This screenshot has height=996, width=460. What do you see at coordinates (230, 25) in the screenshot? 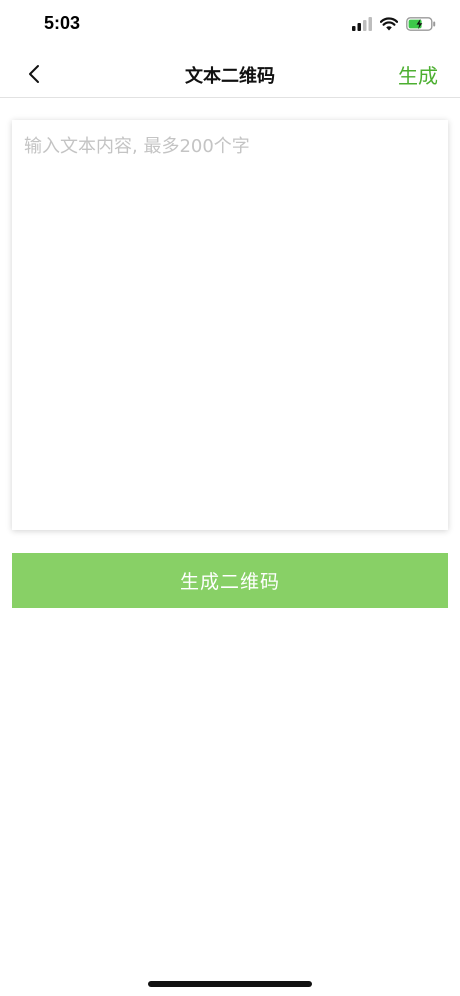
I see `status-bar: 5:03` at bounding box center [230, 25].